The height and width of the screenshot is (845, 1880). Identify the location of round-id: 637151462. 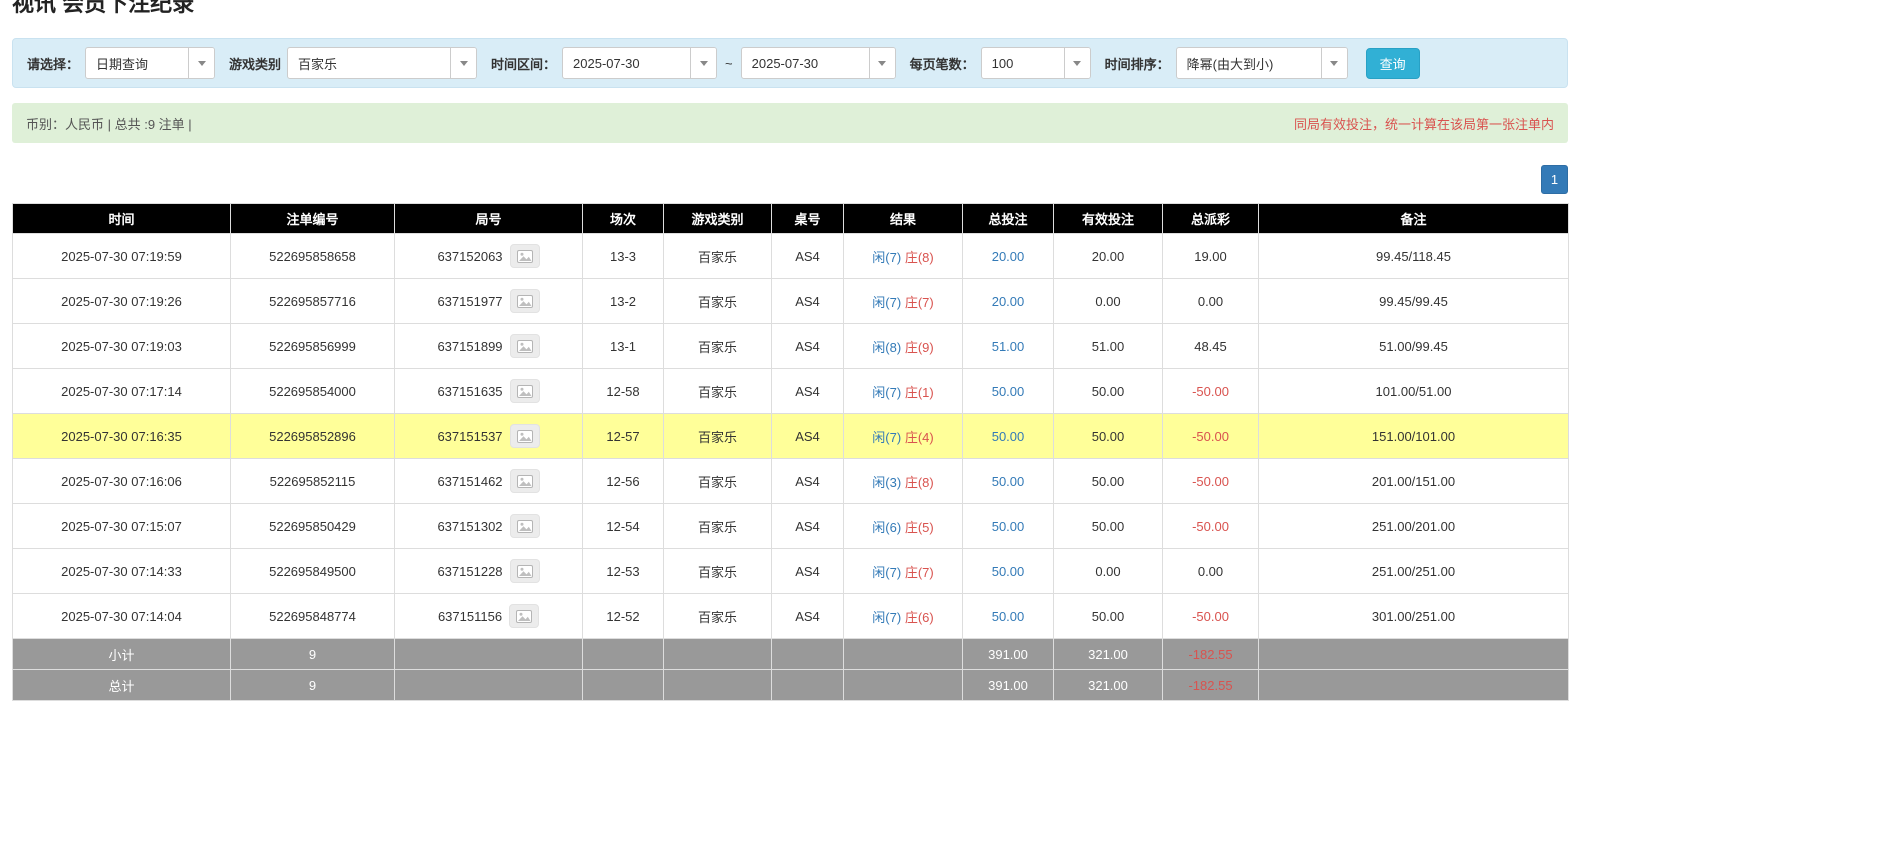
(470, 481).